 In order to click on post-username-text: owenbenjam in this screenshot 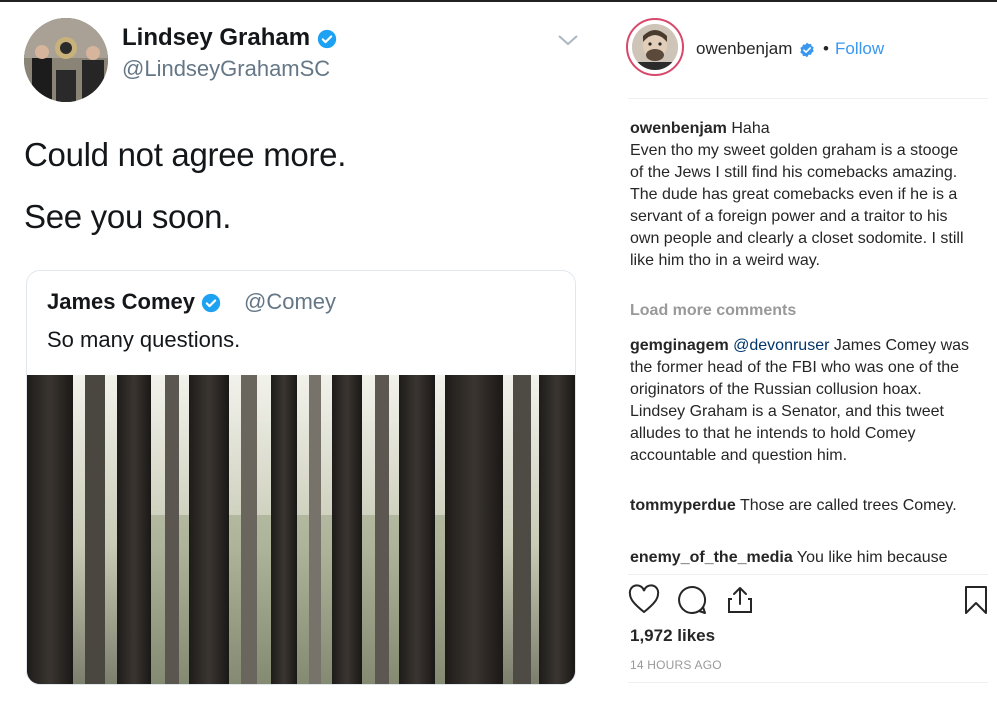, I will do `click(744, 48)`.